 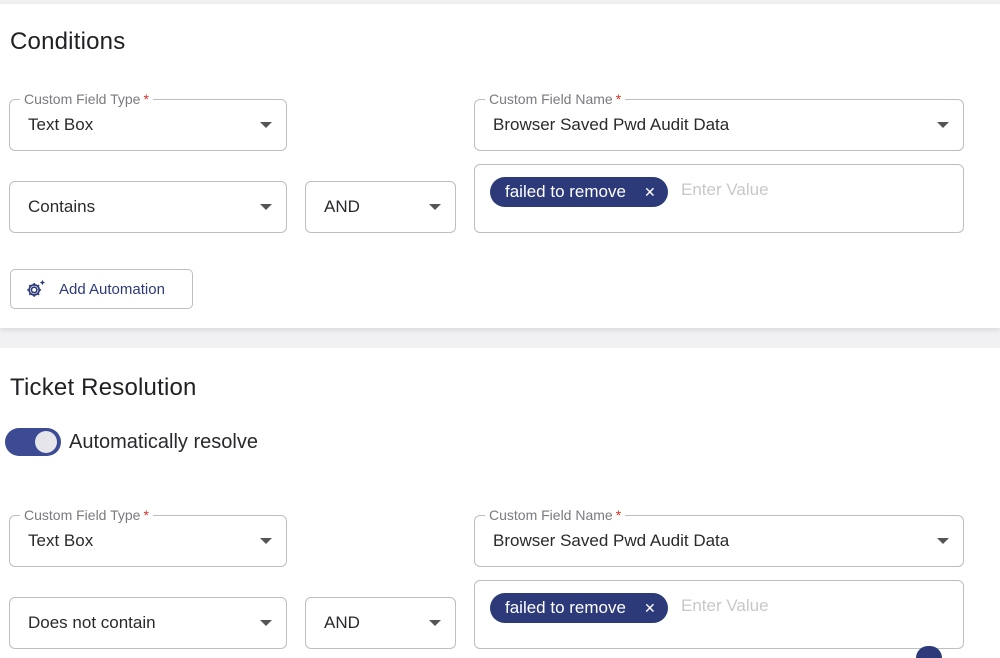 I want to click on operator-value: Does not contain, so click(x=92, y=622).